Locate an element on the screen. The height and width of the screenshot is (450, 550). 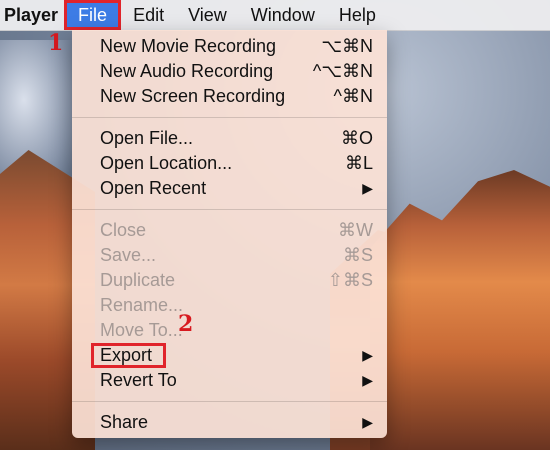
menu-item-label: Close is located at coordinates (123, 230).